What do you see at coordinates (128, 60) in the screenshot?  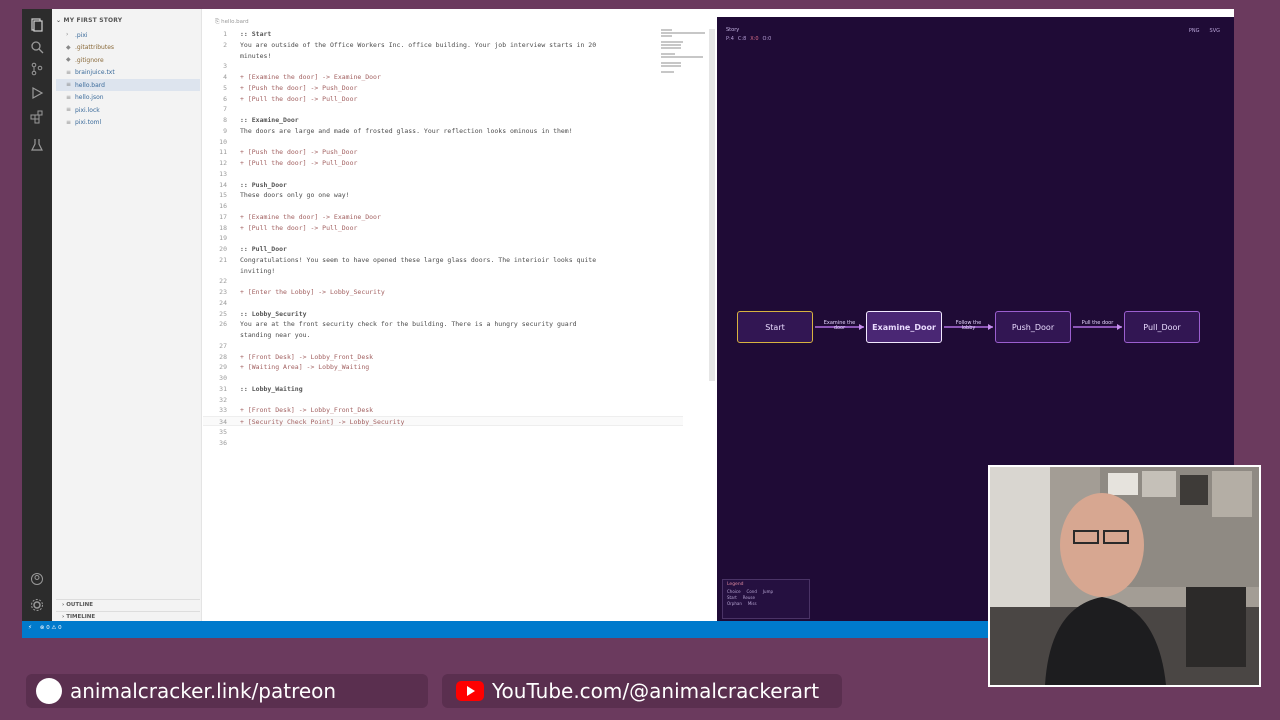 I see `file-item: ◆ .gitignore` at bounding box center [128, 60].